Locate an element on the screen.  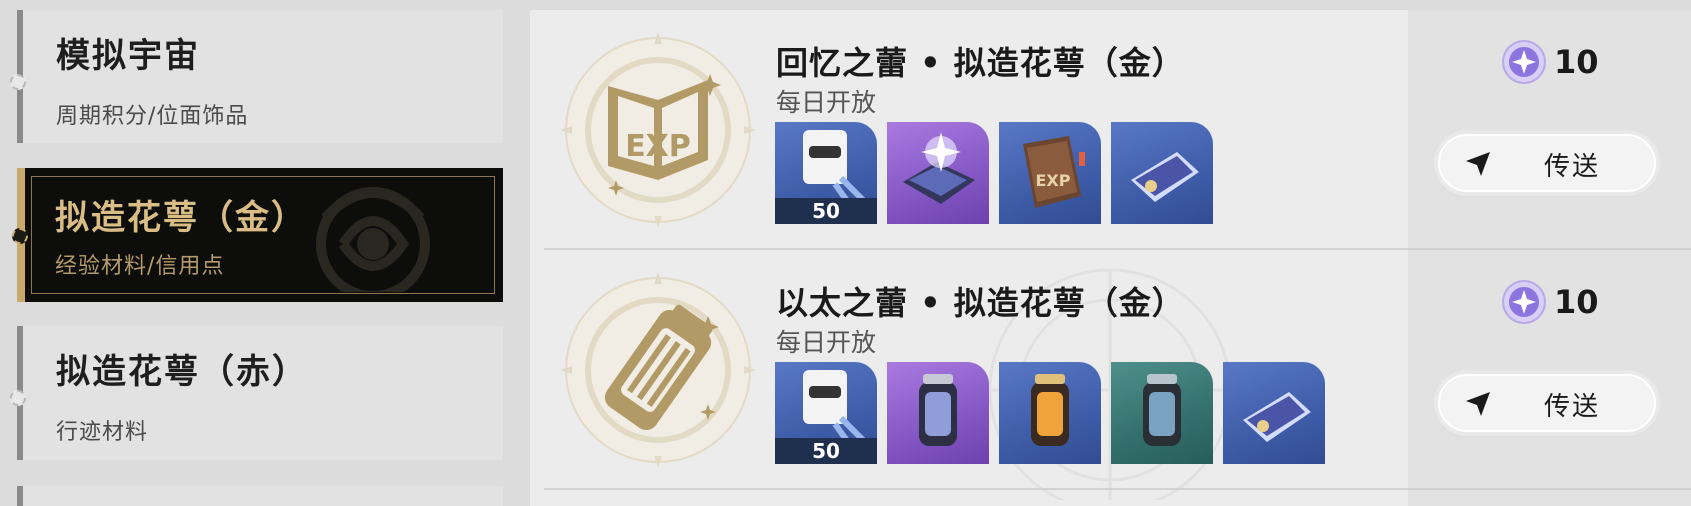
adventure-log-book-icon: EXP is located at coordinates (1054, 172).